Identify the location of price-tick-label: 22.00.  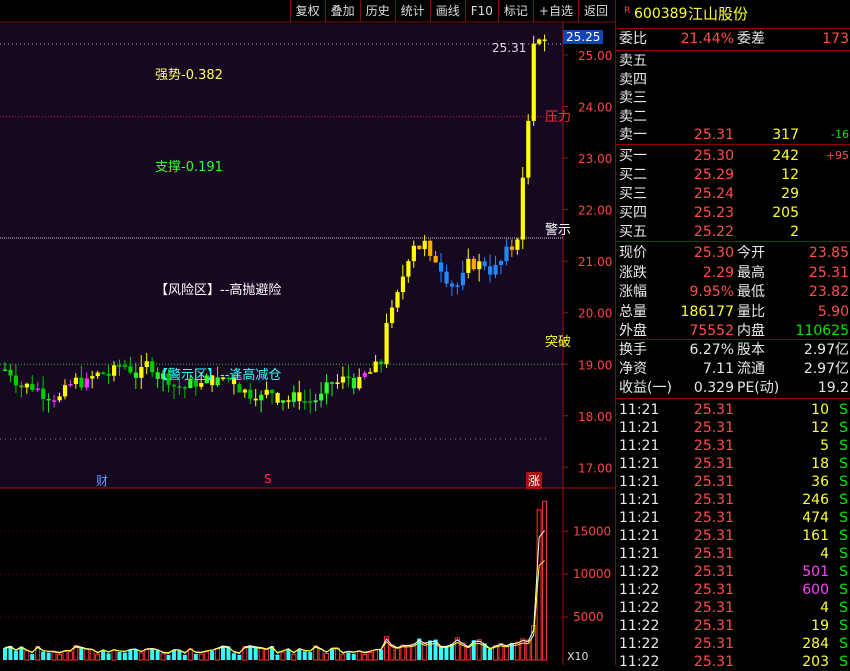
(595, 211).